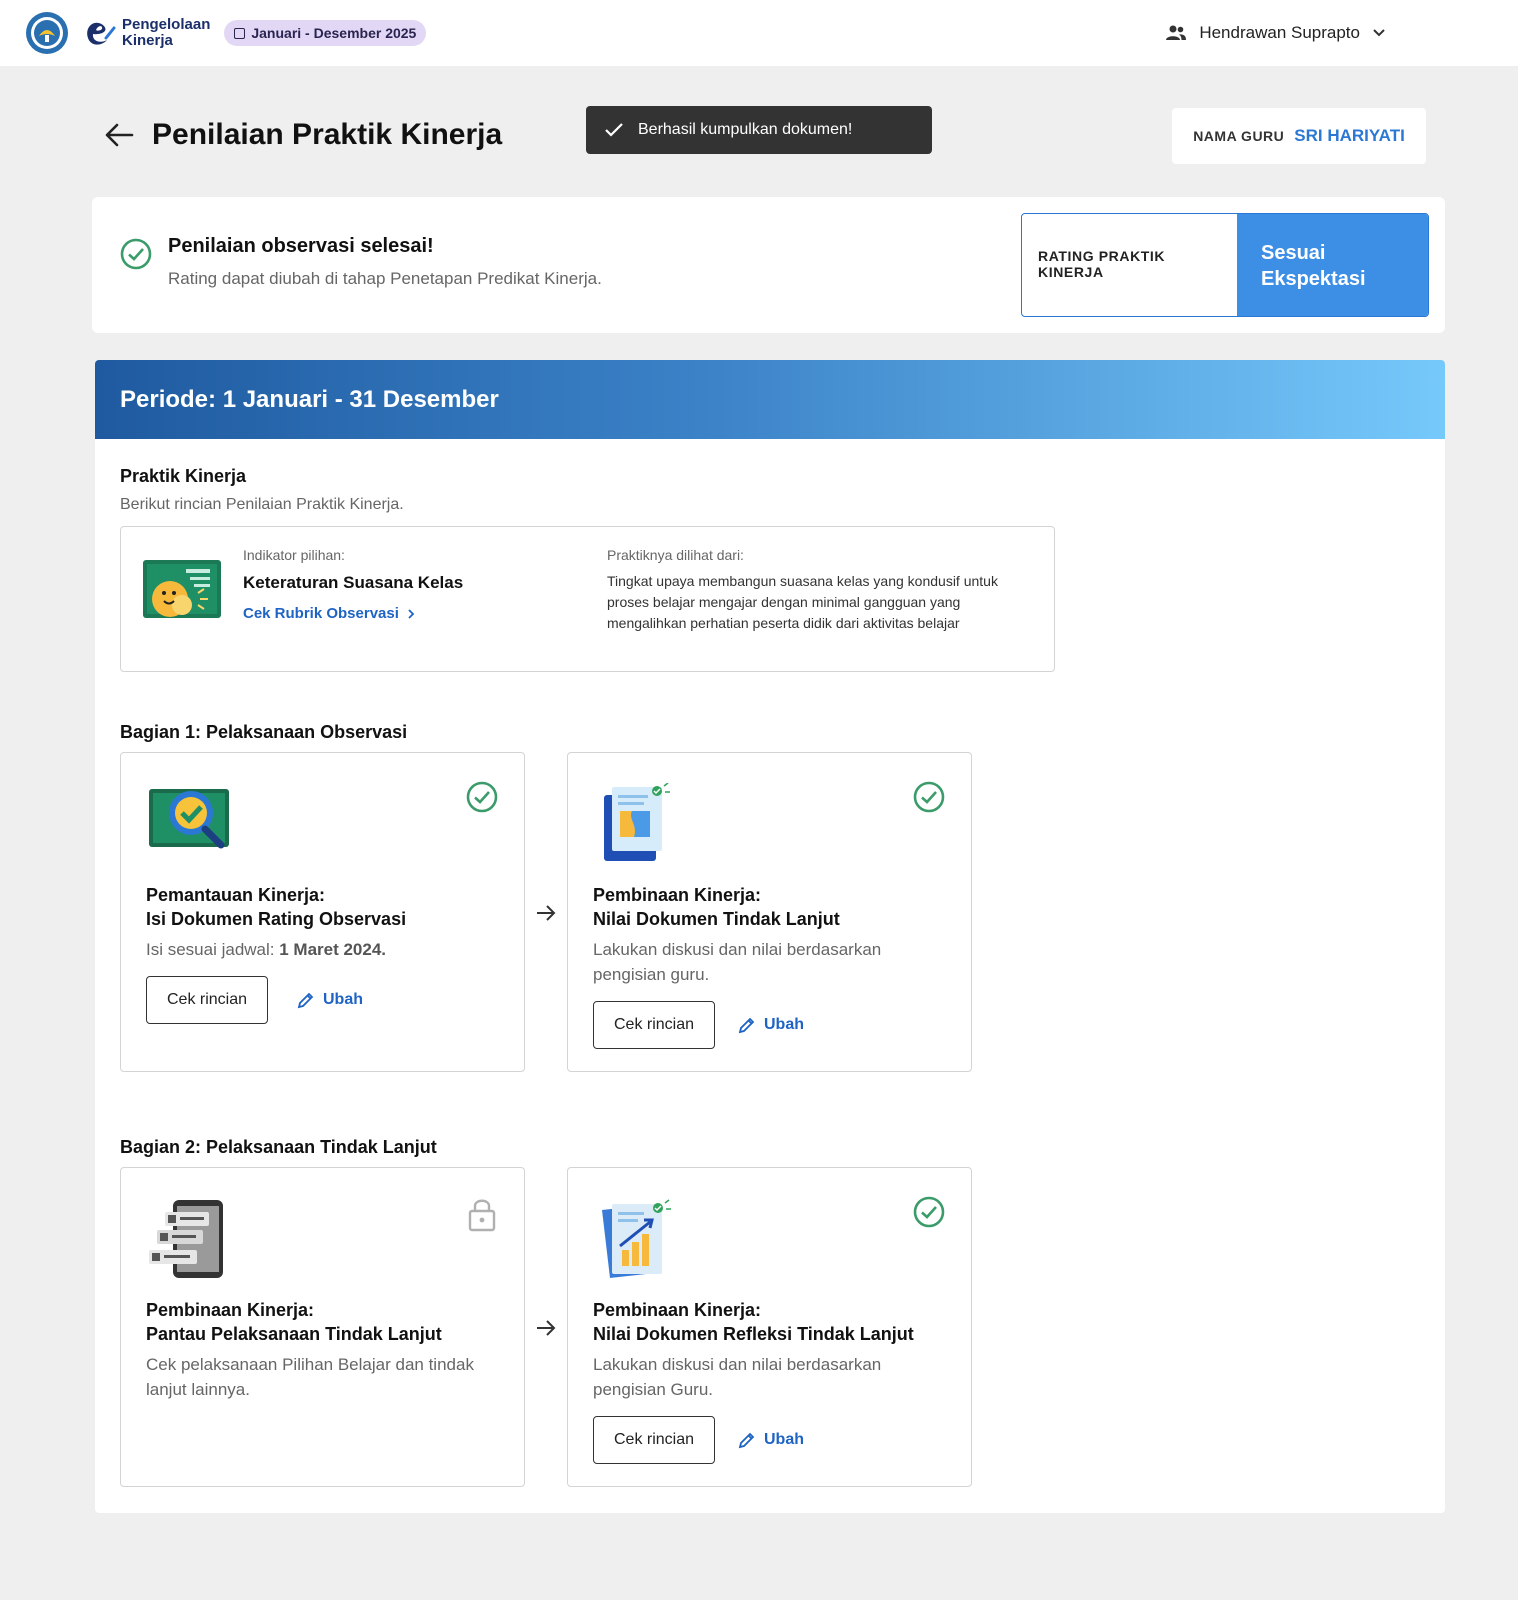 The image size is (1518, 1600). I want to click on app-logo: Pengelolaan Kinerja, so click(146, 33).